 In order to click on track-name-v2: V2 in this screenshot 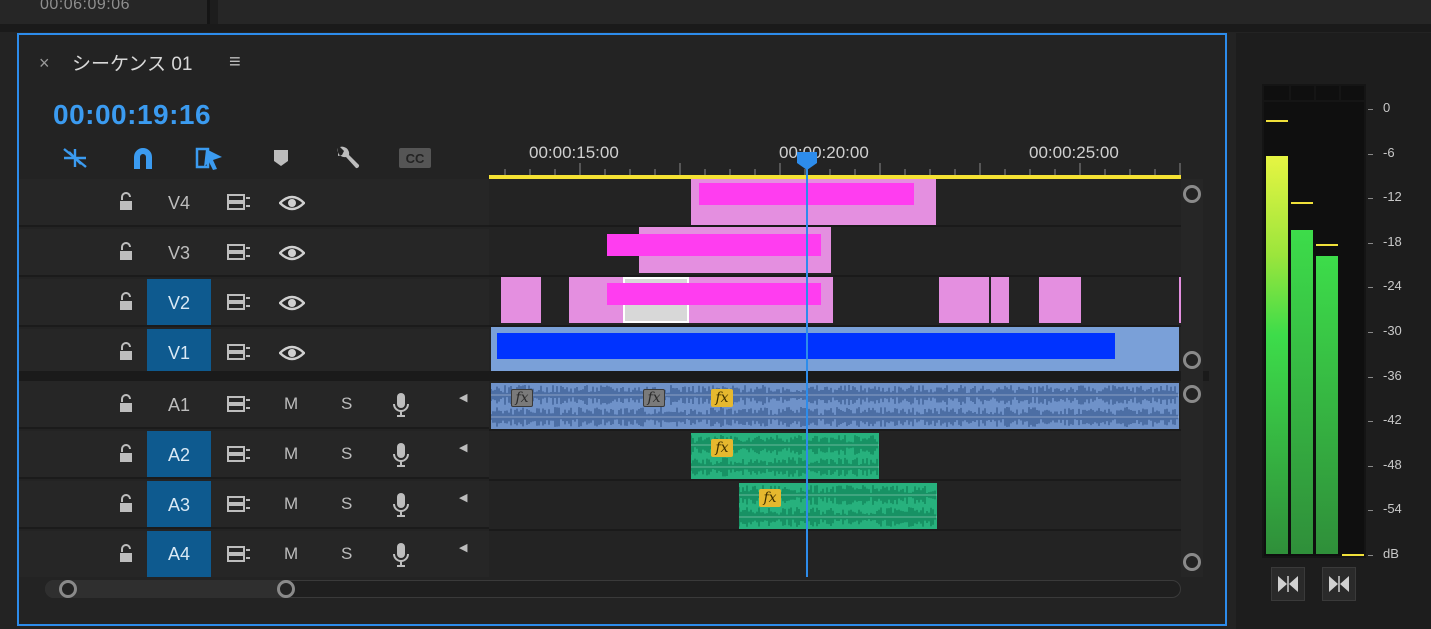, I will do `click(179, 303)`.